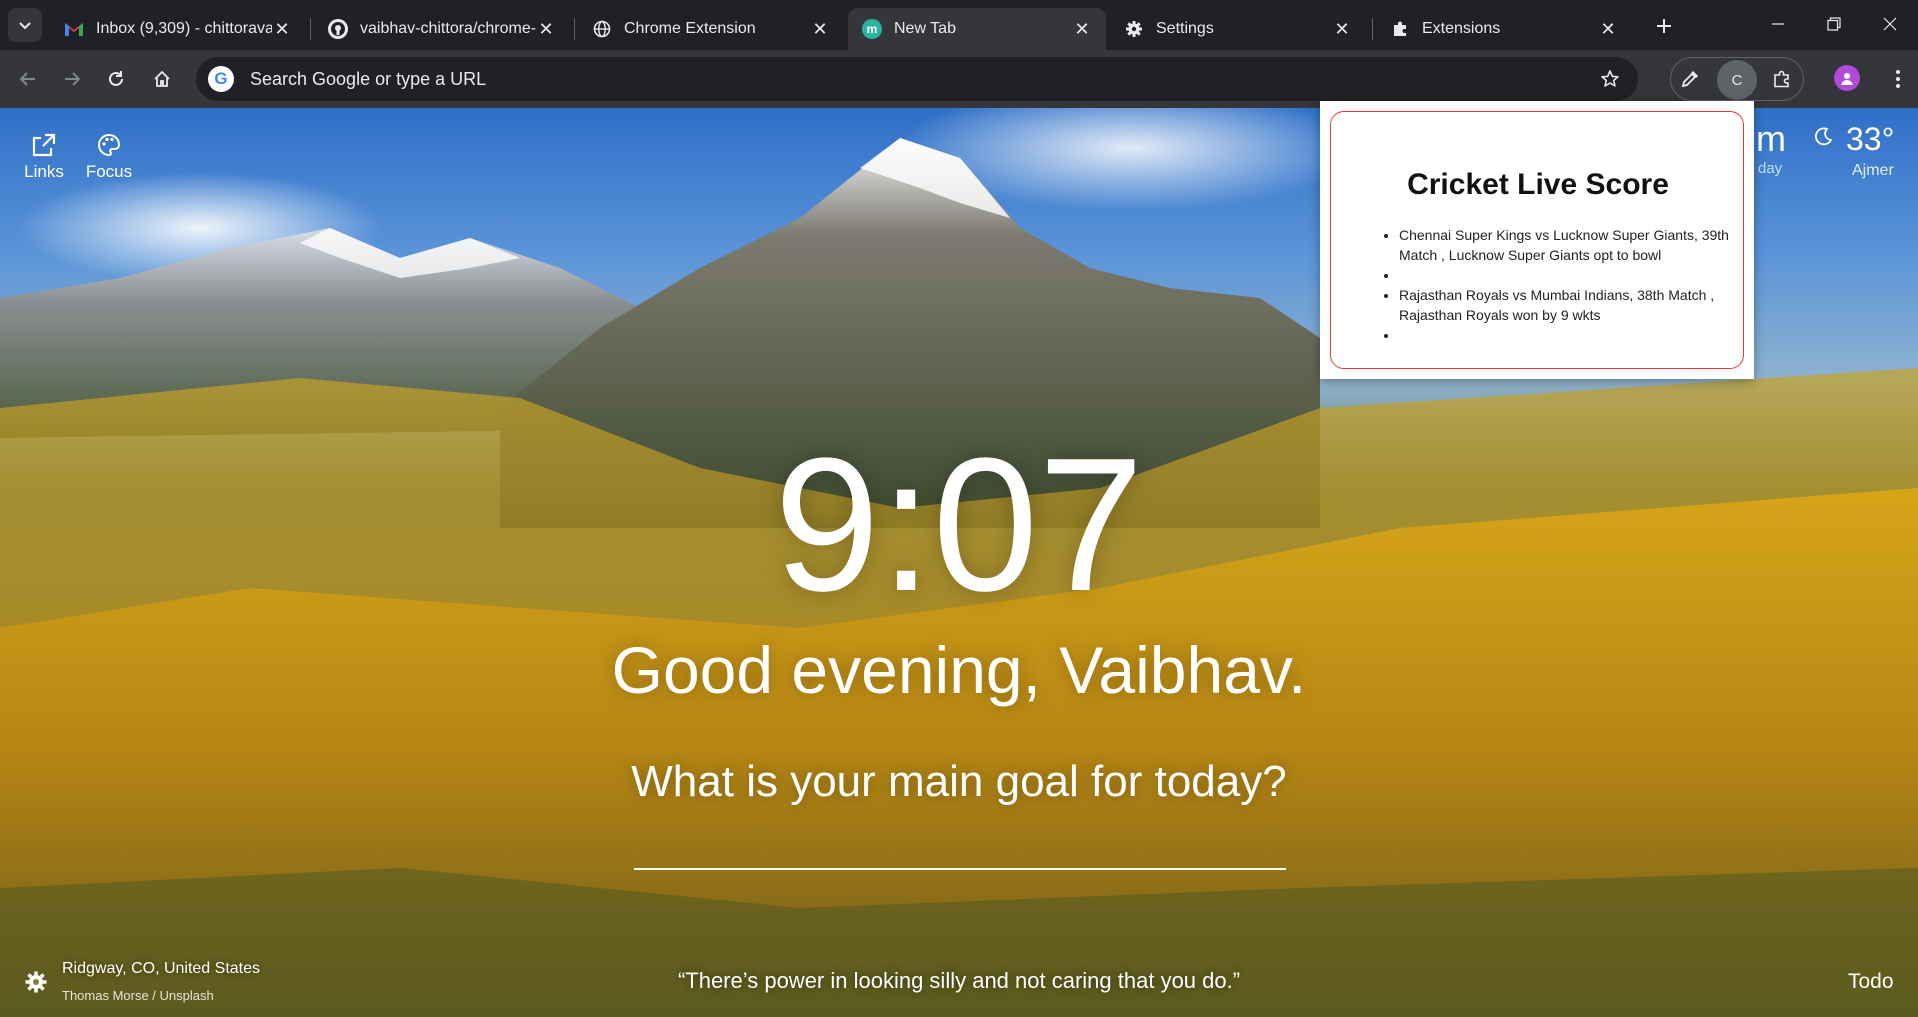 The width and height of the screenshot is (1918, 1017). I want to click on tab-extensions: Extensions ✕, so click(1504, 29).